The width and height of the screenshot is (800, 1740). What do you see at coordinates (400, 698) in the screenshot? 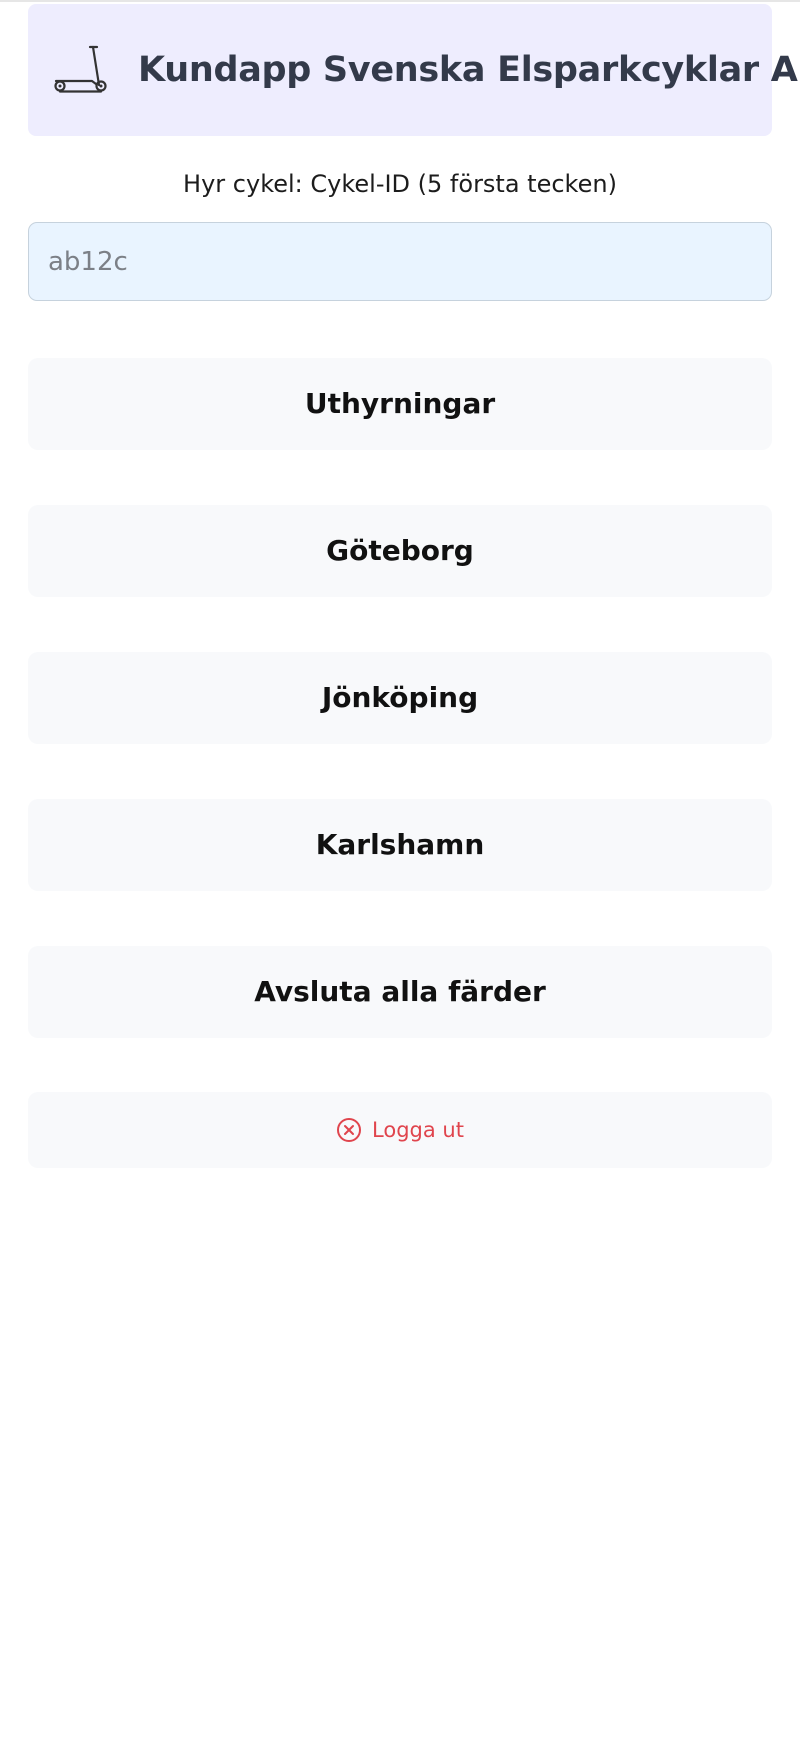
I see `city-jonkoping-button: Jönköping` at bounding box center [400, 698].